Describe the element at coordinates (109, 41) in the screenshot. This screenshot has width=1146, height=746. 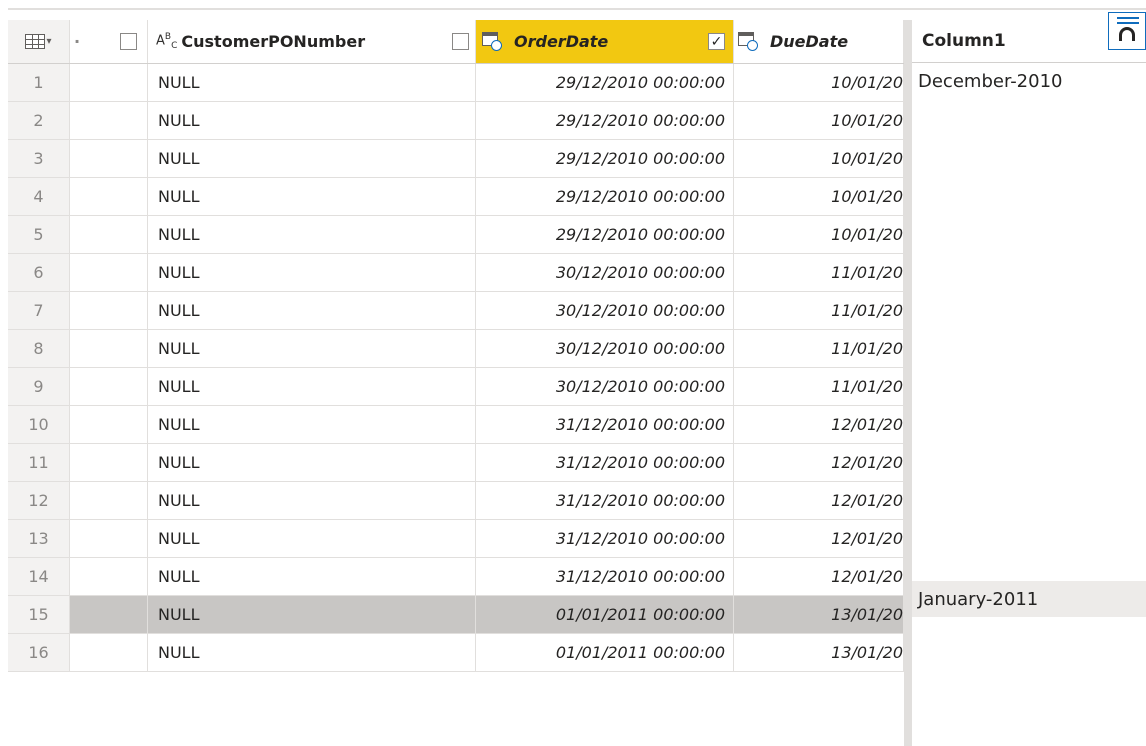
I see `column-header-hidden: ·` at that location.